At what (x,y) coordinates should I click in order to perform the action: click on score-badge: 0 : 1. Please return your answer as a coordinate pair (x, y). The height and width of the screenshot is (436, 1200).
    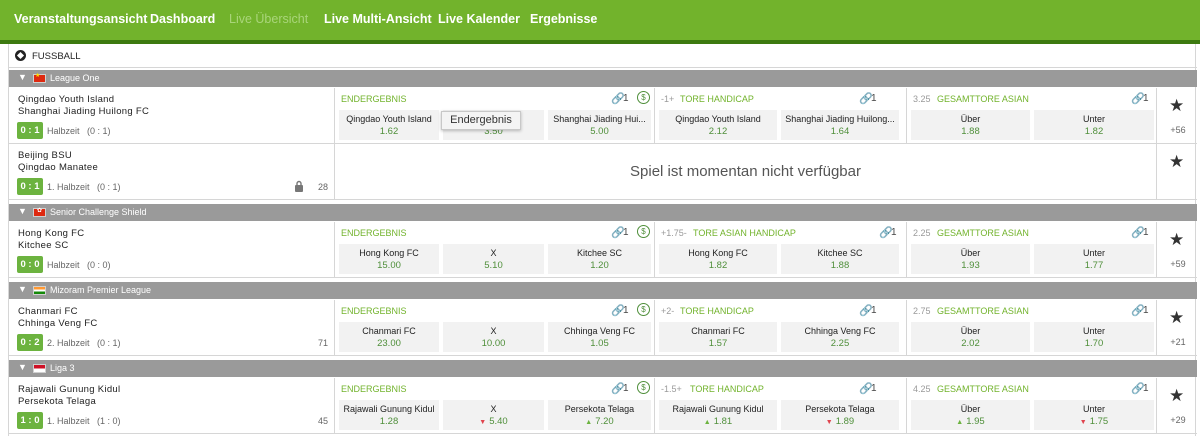
    Looking at the image, I should click on (30, 186).